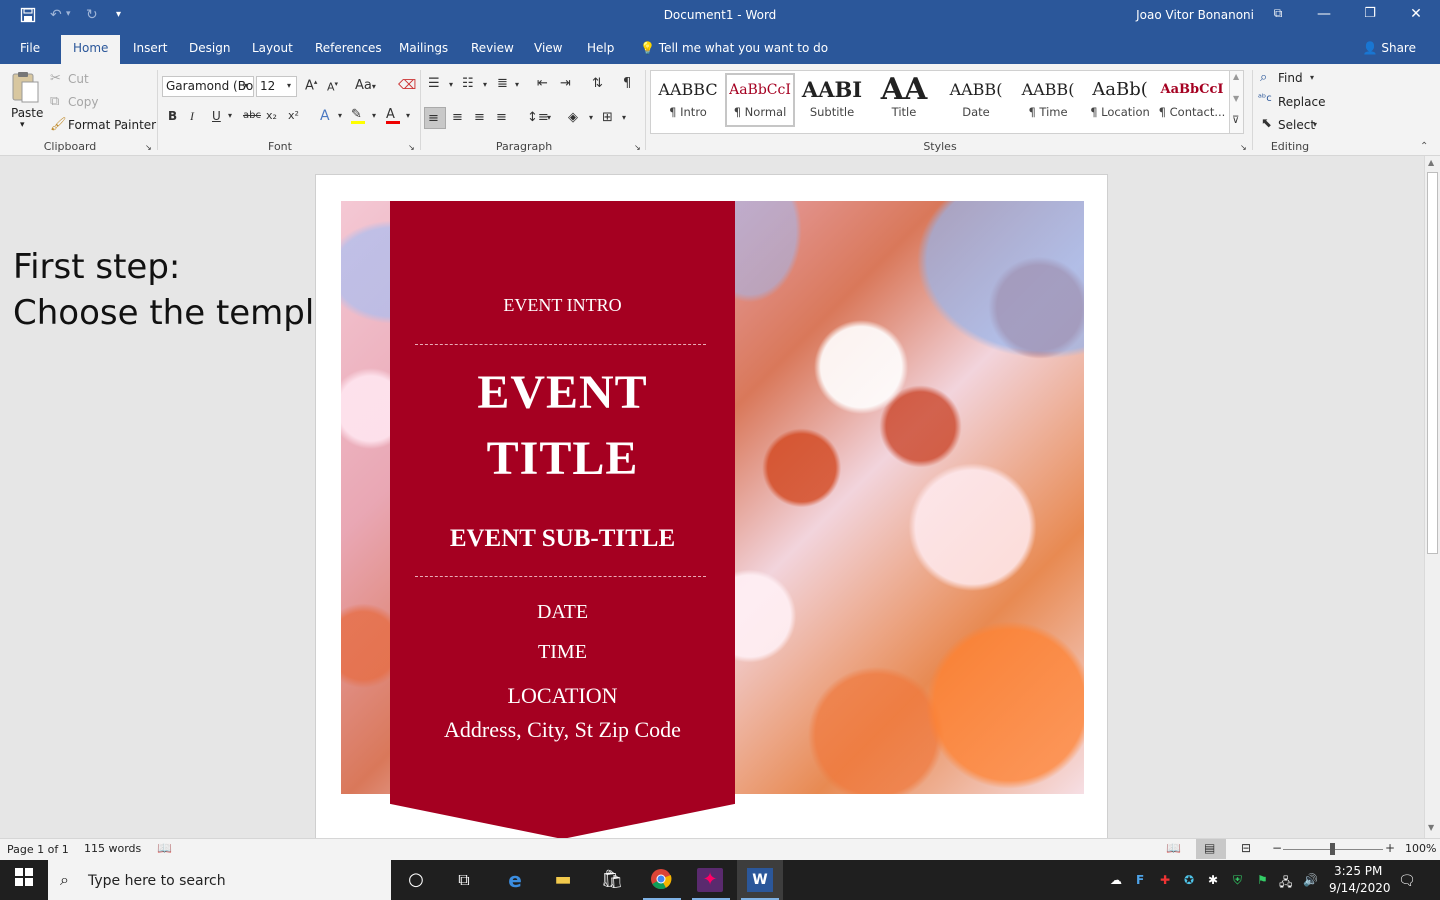 The image size is (1440, 900). I want to click on borders-dropdown-icon: ▾, so click(624, 118).